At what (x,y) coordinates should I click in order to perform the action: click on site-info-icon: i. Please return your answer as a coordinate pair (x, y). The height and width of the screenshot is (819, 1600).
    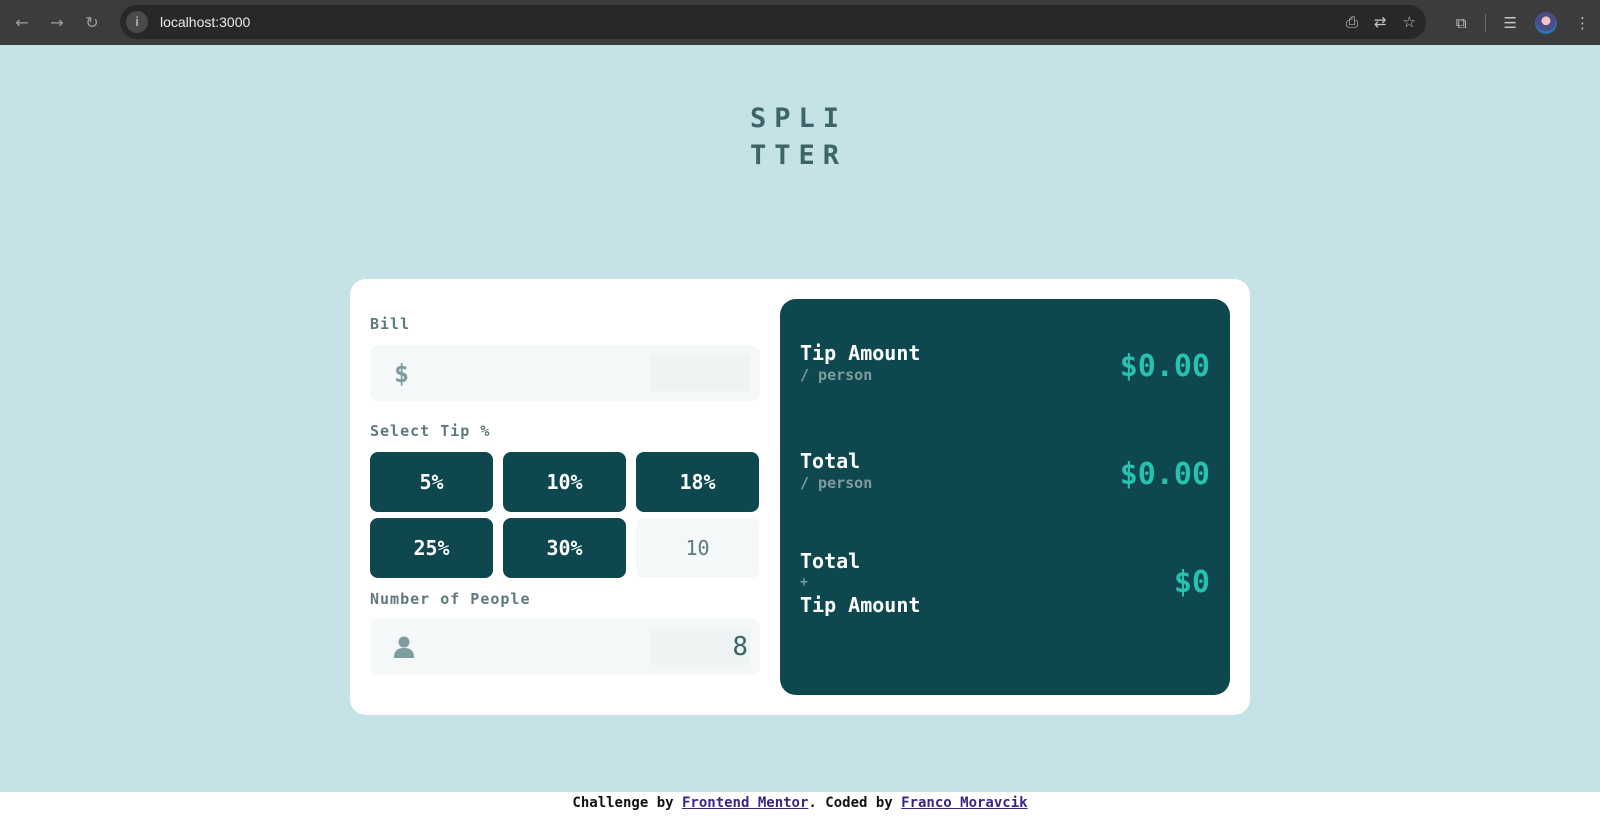
    Looking at the image, I should click on (137, 22).